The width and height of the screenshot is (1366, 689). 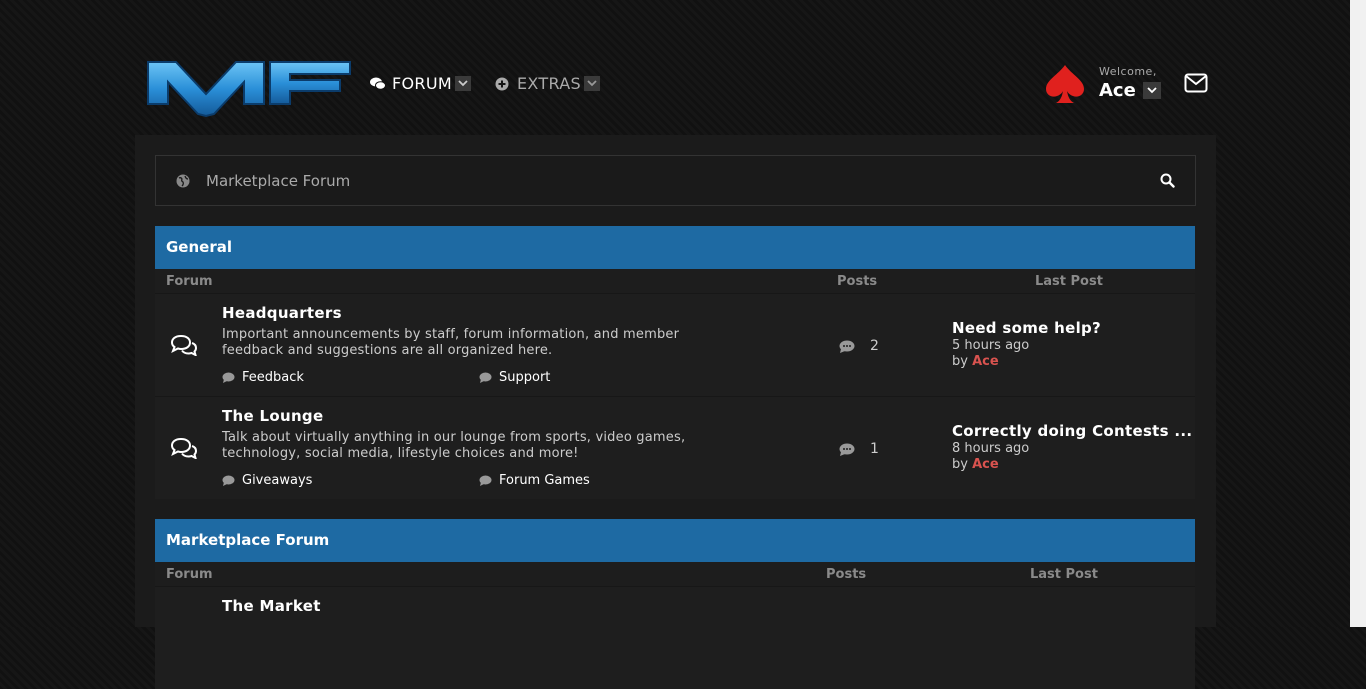 I want to click on nav-extras-label: EXTRAS, so click(x=549, y=83).